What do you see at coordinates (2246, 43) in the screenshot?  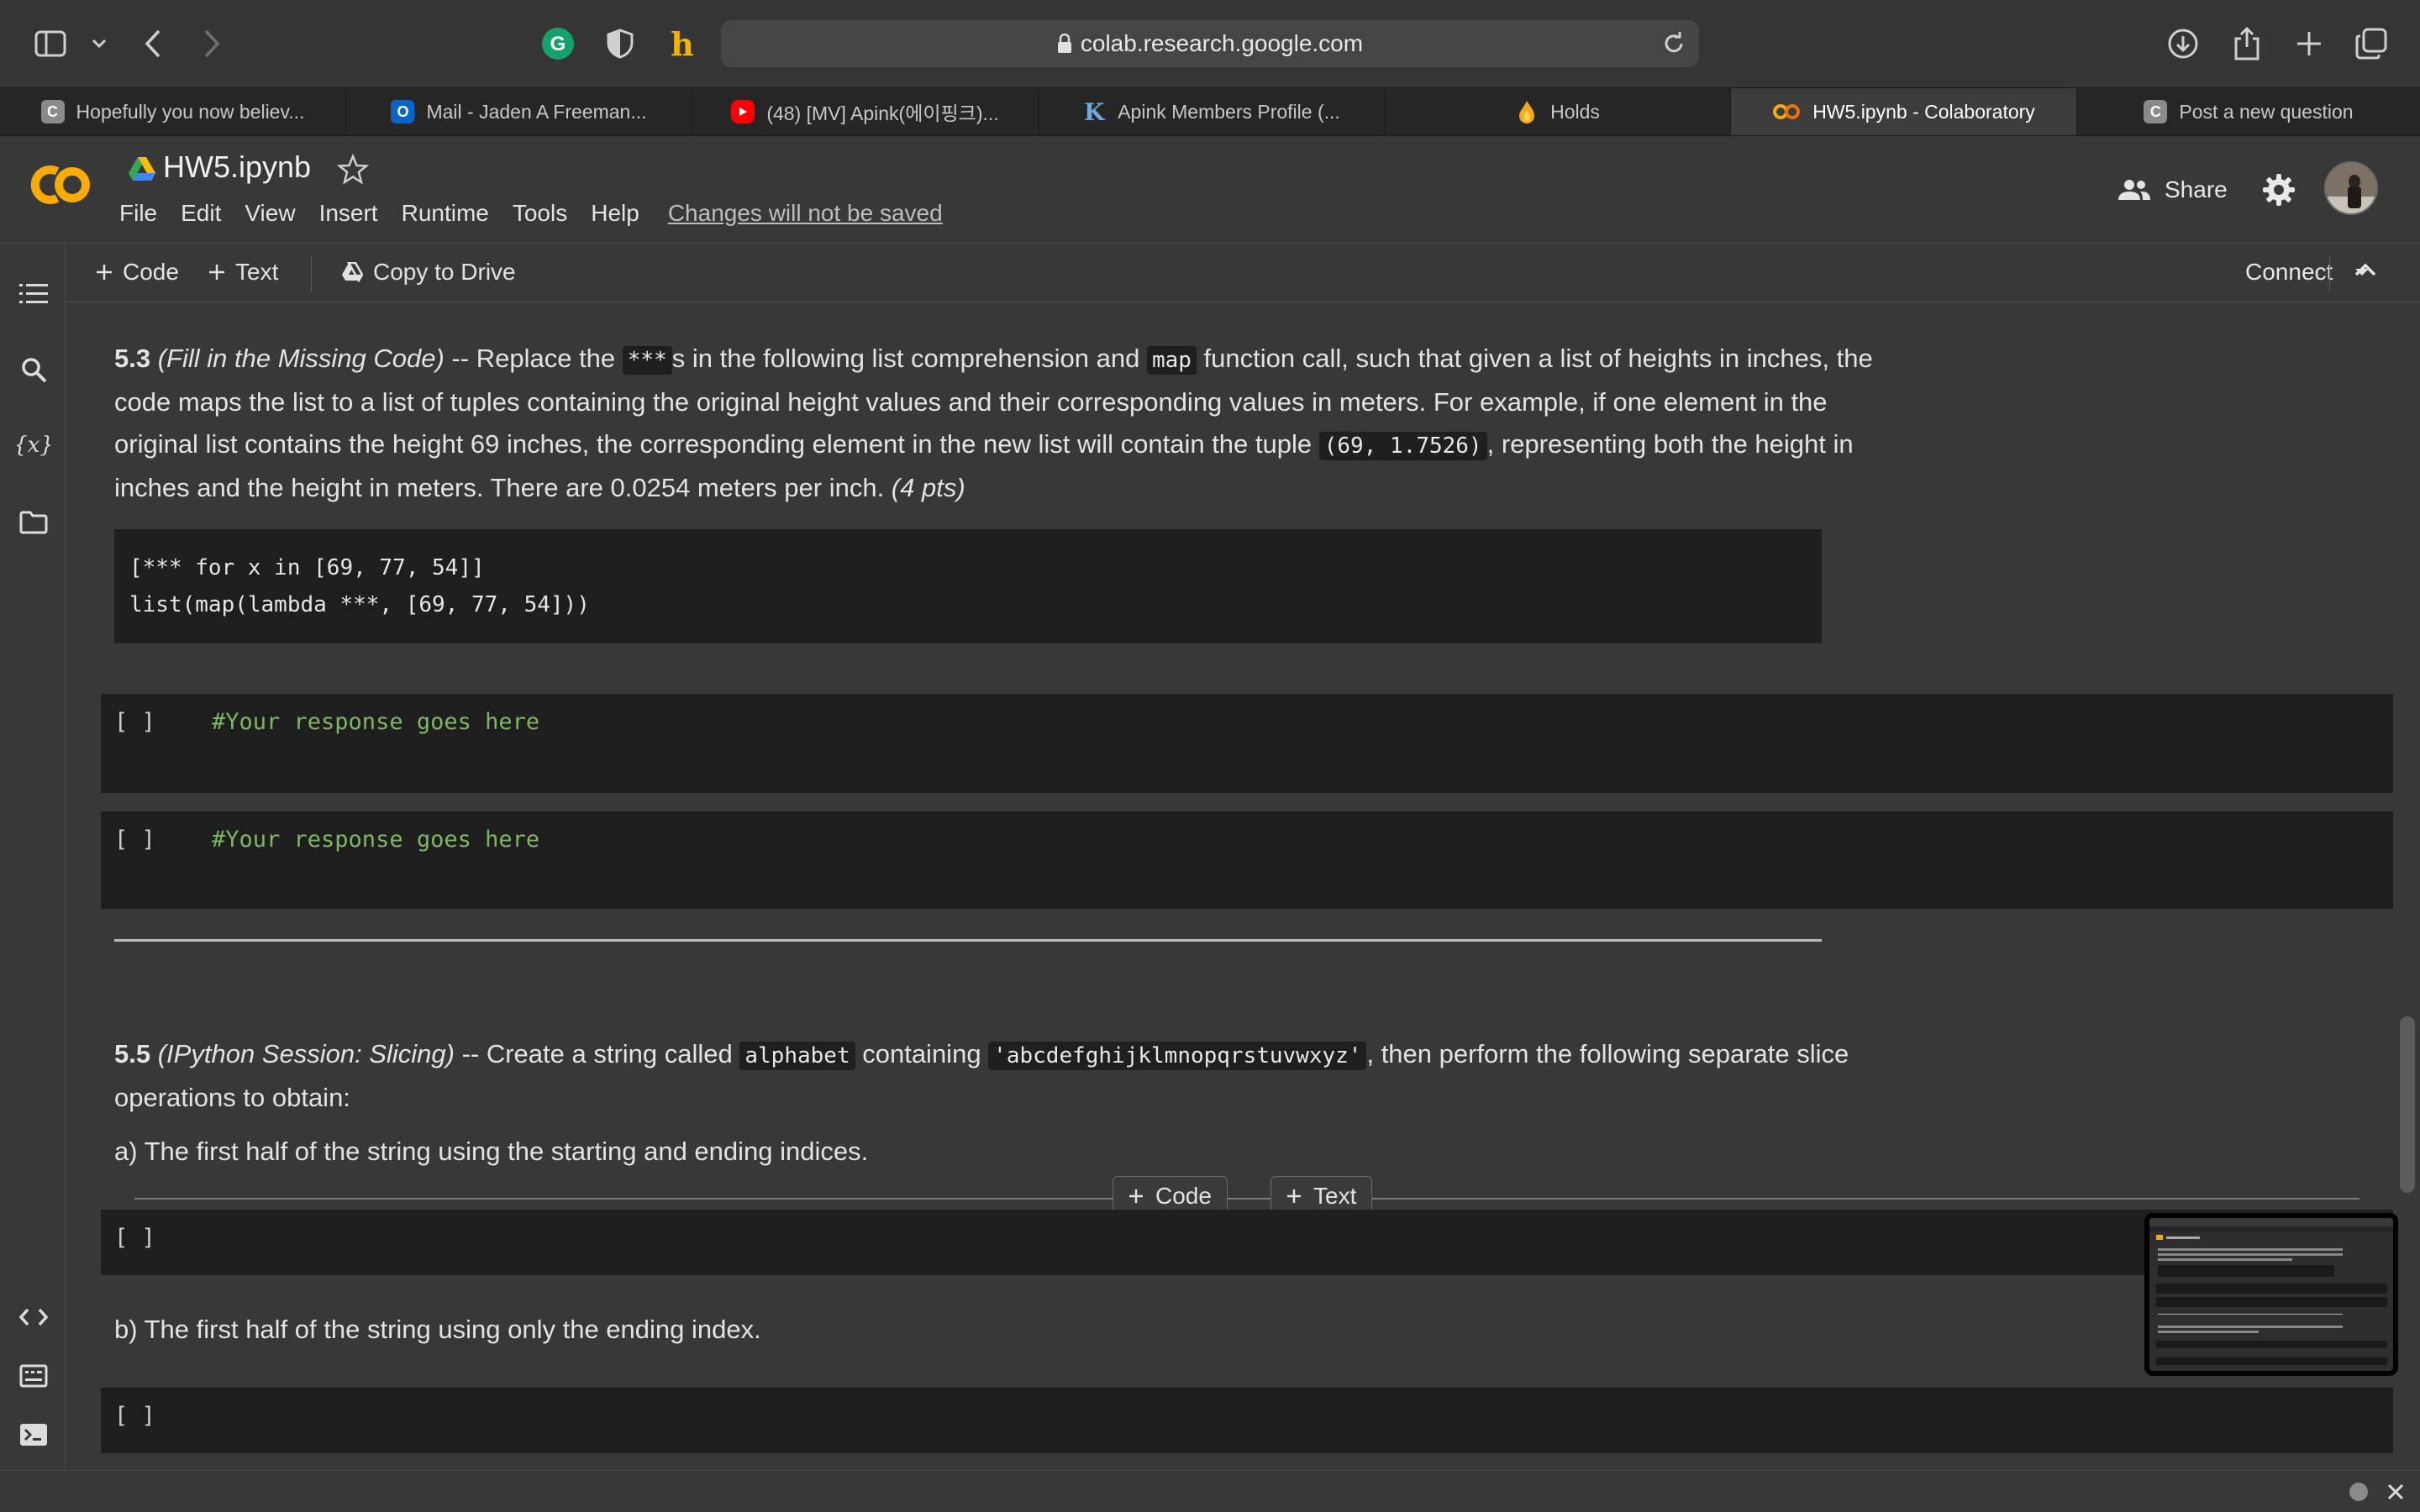 I see `share-page-icon` at bounding box center [2246, 43].